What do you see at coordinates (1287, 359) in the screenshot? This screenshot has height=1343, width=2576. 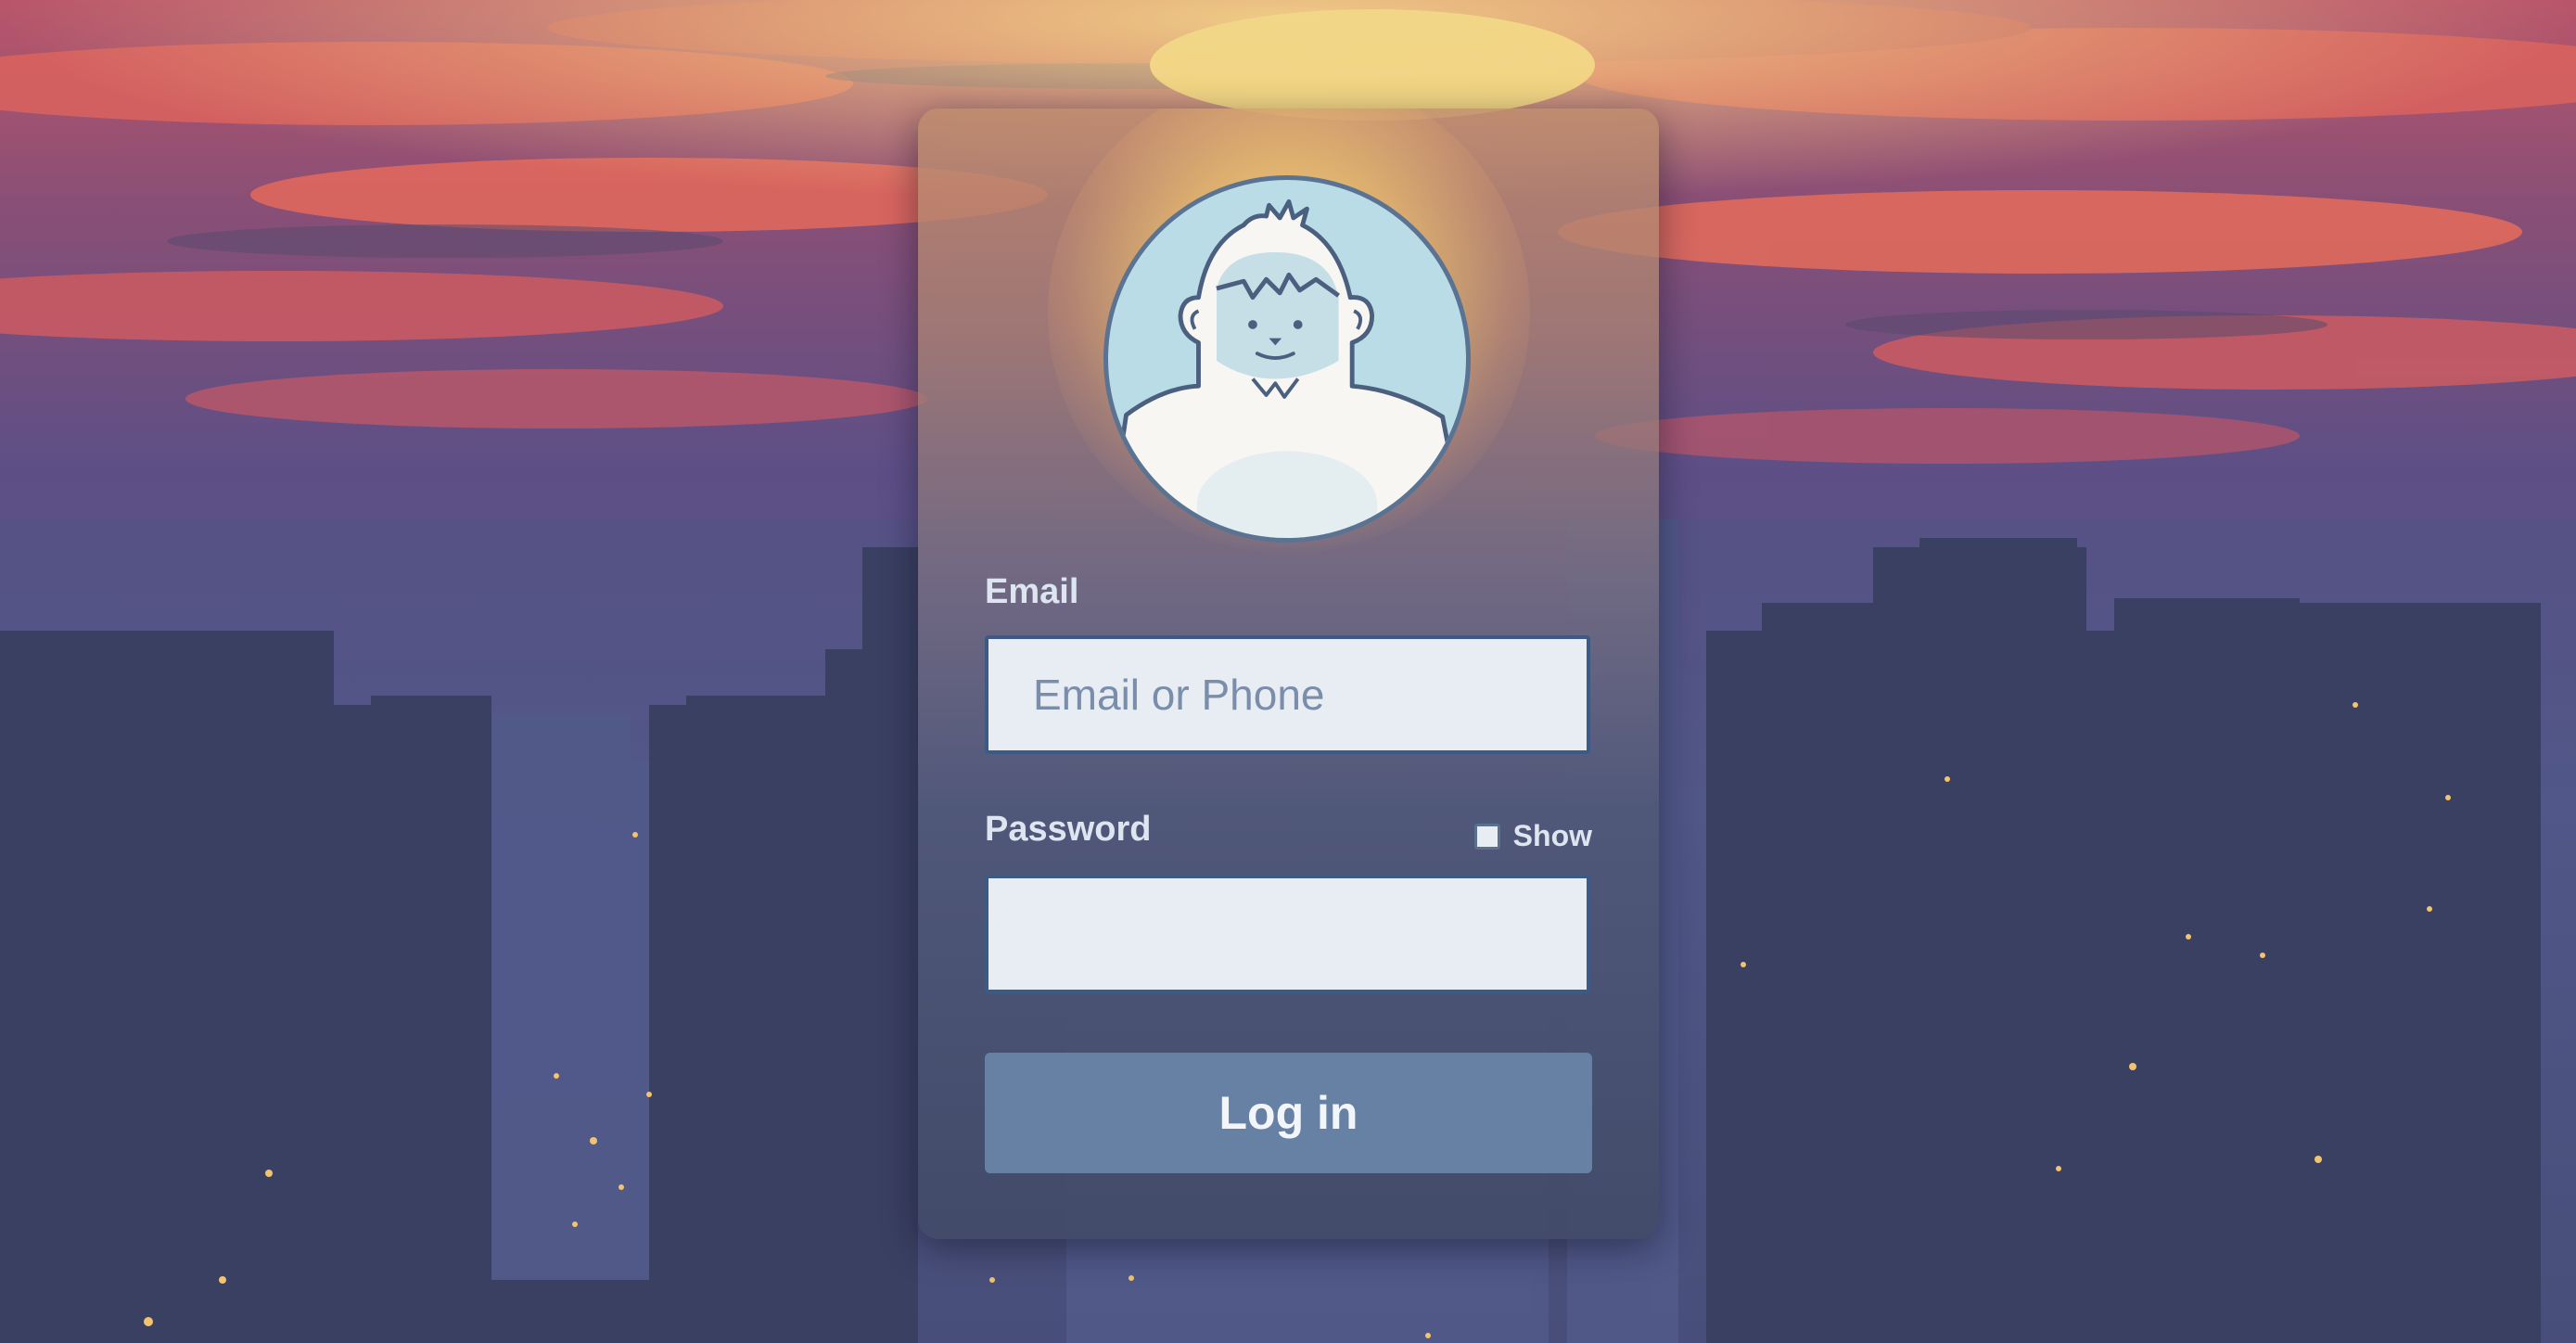 I see `yeti-avatar-icon` at bounding box center [1287, 359].